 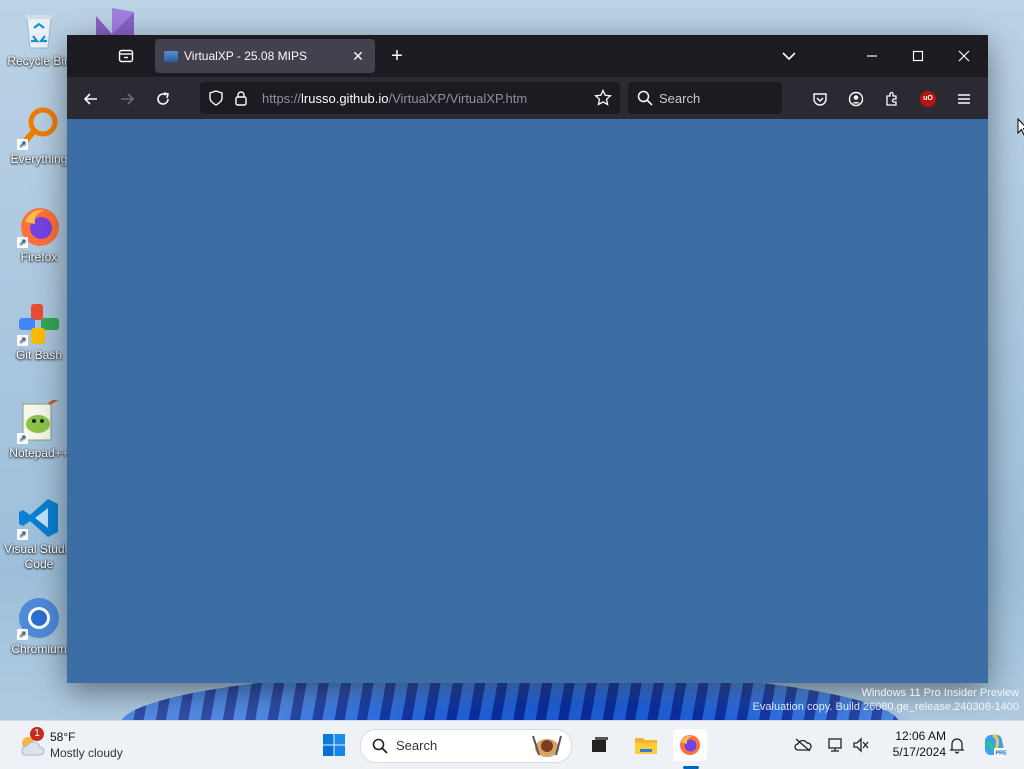 I want to click on search-placeholder: Search, so click(x=680, y=98).